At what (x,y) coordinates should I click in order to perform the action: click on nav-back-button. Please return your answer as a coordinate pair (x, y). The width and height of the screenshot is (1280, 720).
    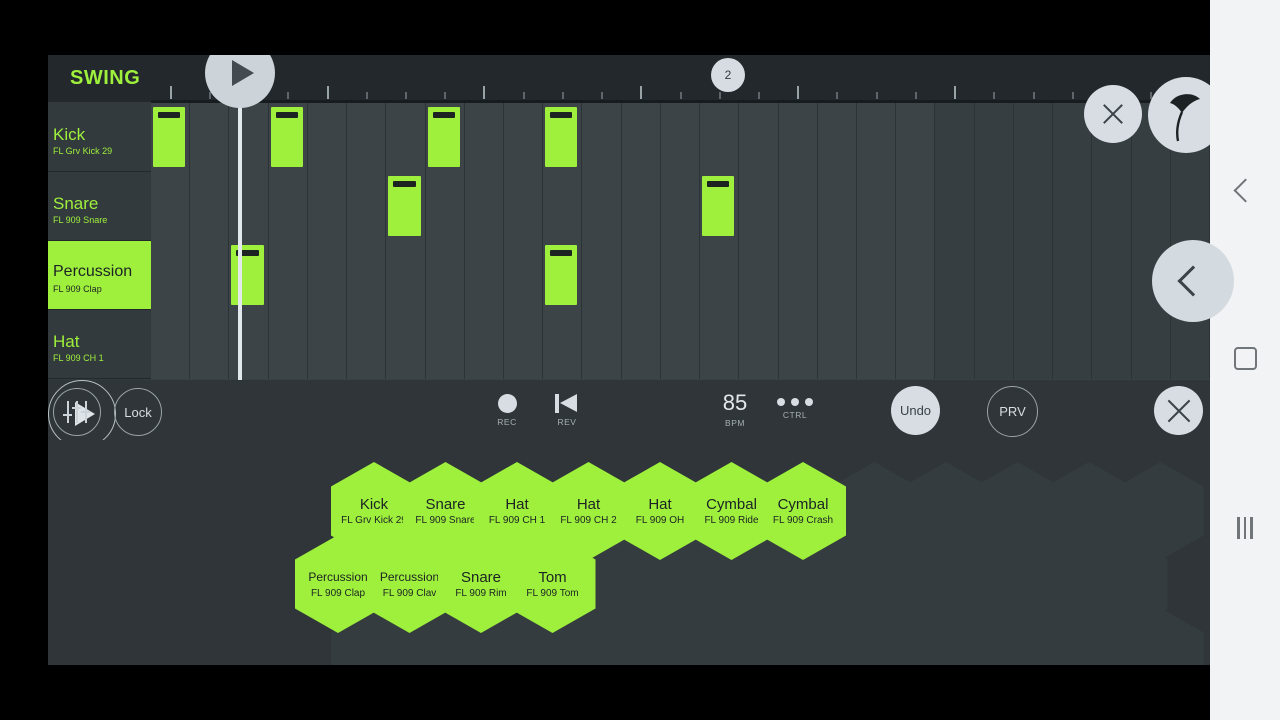
    Looking at the image, I should click on (1245, 190).